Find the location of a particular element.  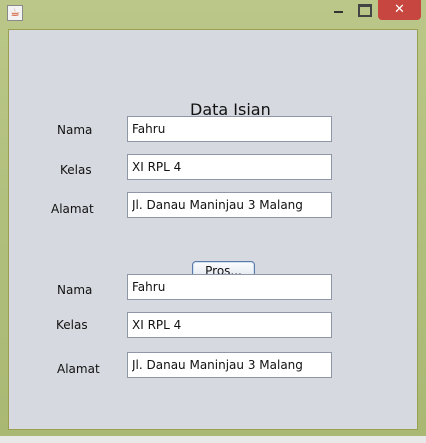

title-bar: ☕ ✕ is located at coordinates (213, 13).